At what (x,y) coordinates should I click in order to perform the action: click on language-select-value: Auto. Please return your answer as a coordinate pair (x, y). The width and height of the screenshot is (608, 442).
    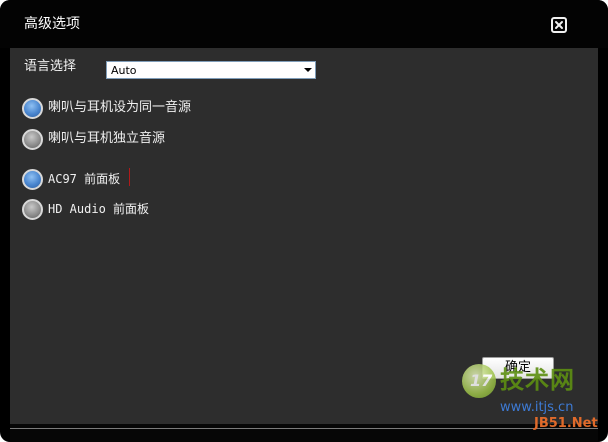
    Looking at the image, I should click on (124, 70).